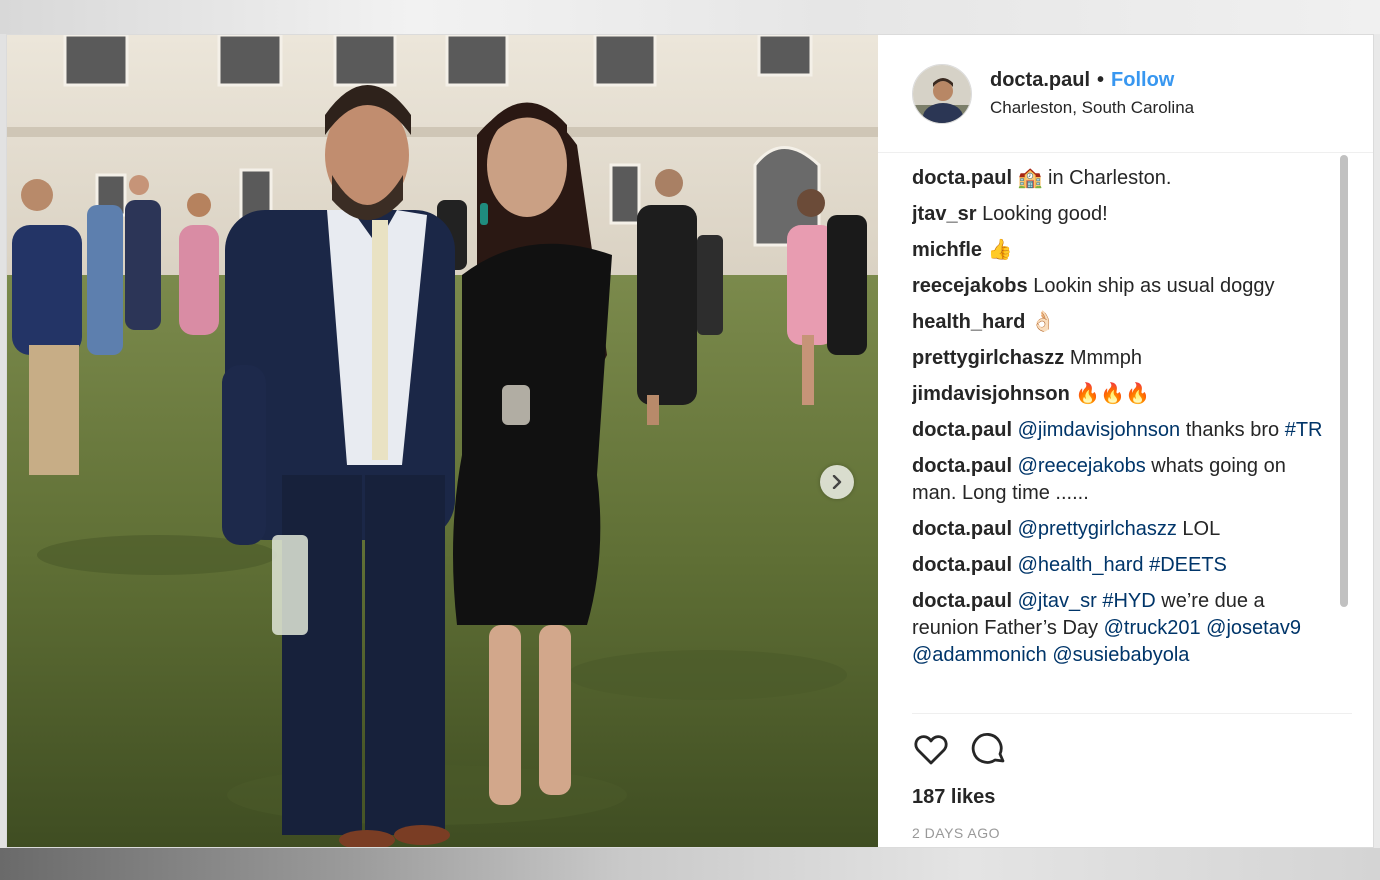 Image resolution: width=1380 pixels, height=880 pixels. Describe the element at coordinates (1099, 430) in the screenshot. I see `comment-mention: @jimdavisjohnson` at that location.